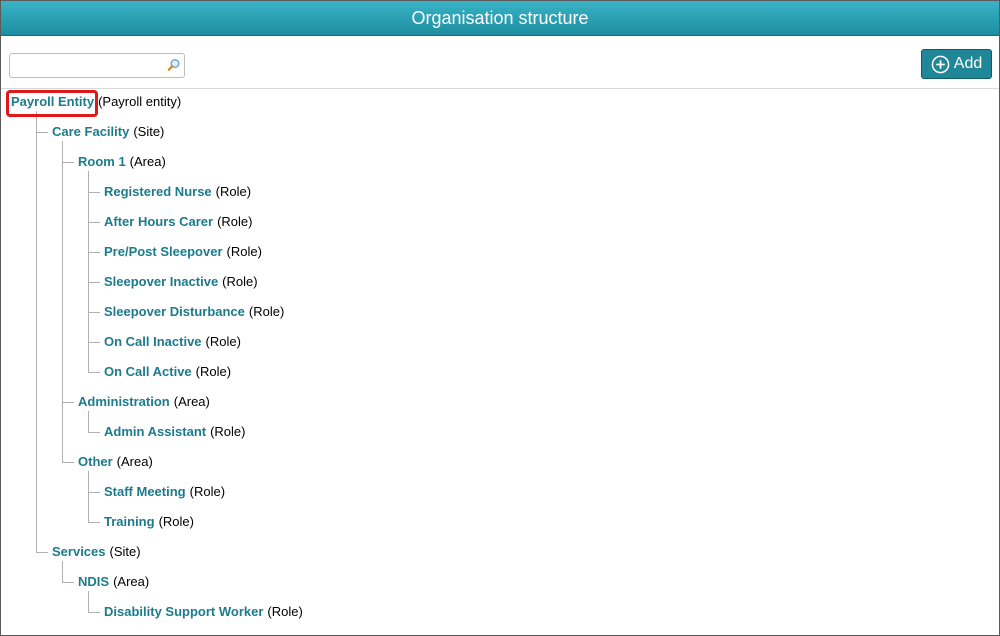 Image resolution: width=1000 pixels, height=636 pixels. Describe the element at coordinates (940, 64) in the screenshot. I see `plus-circle-icon` at that location.